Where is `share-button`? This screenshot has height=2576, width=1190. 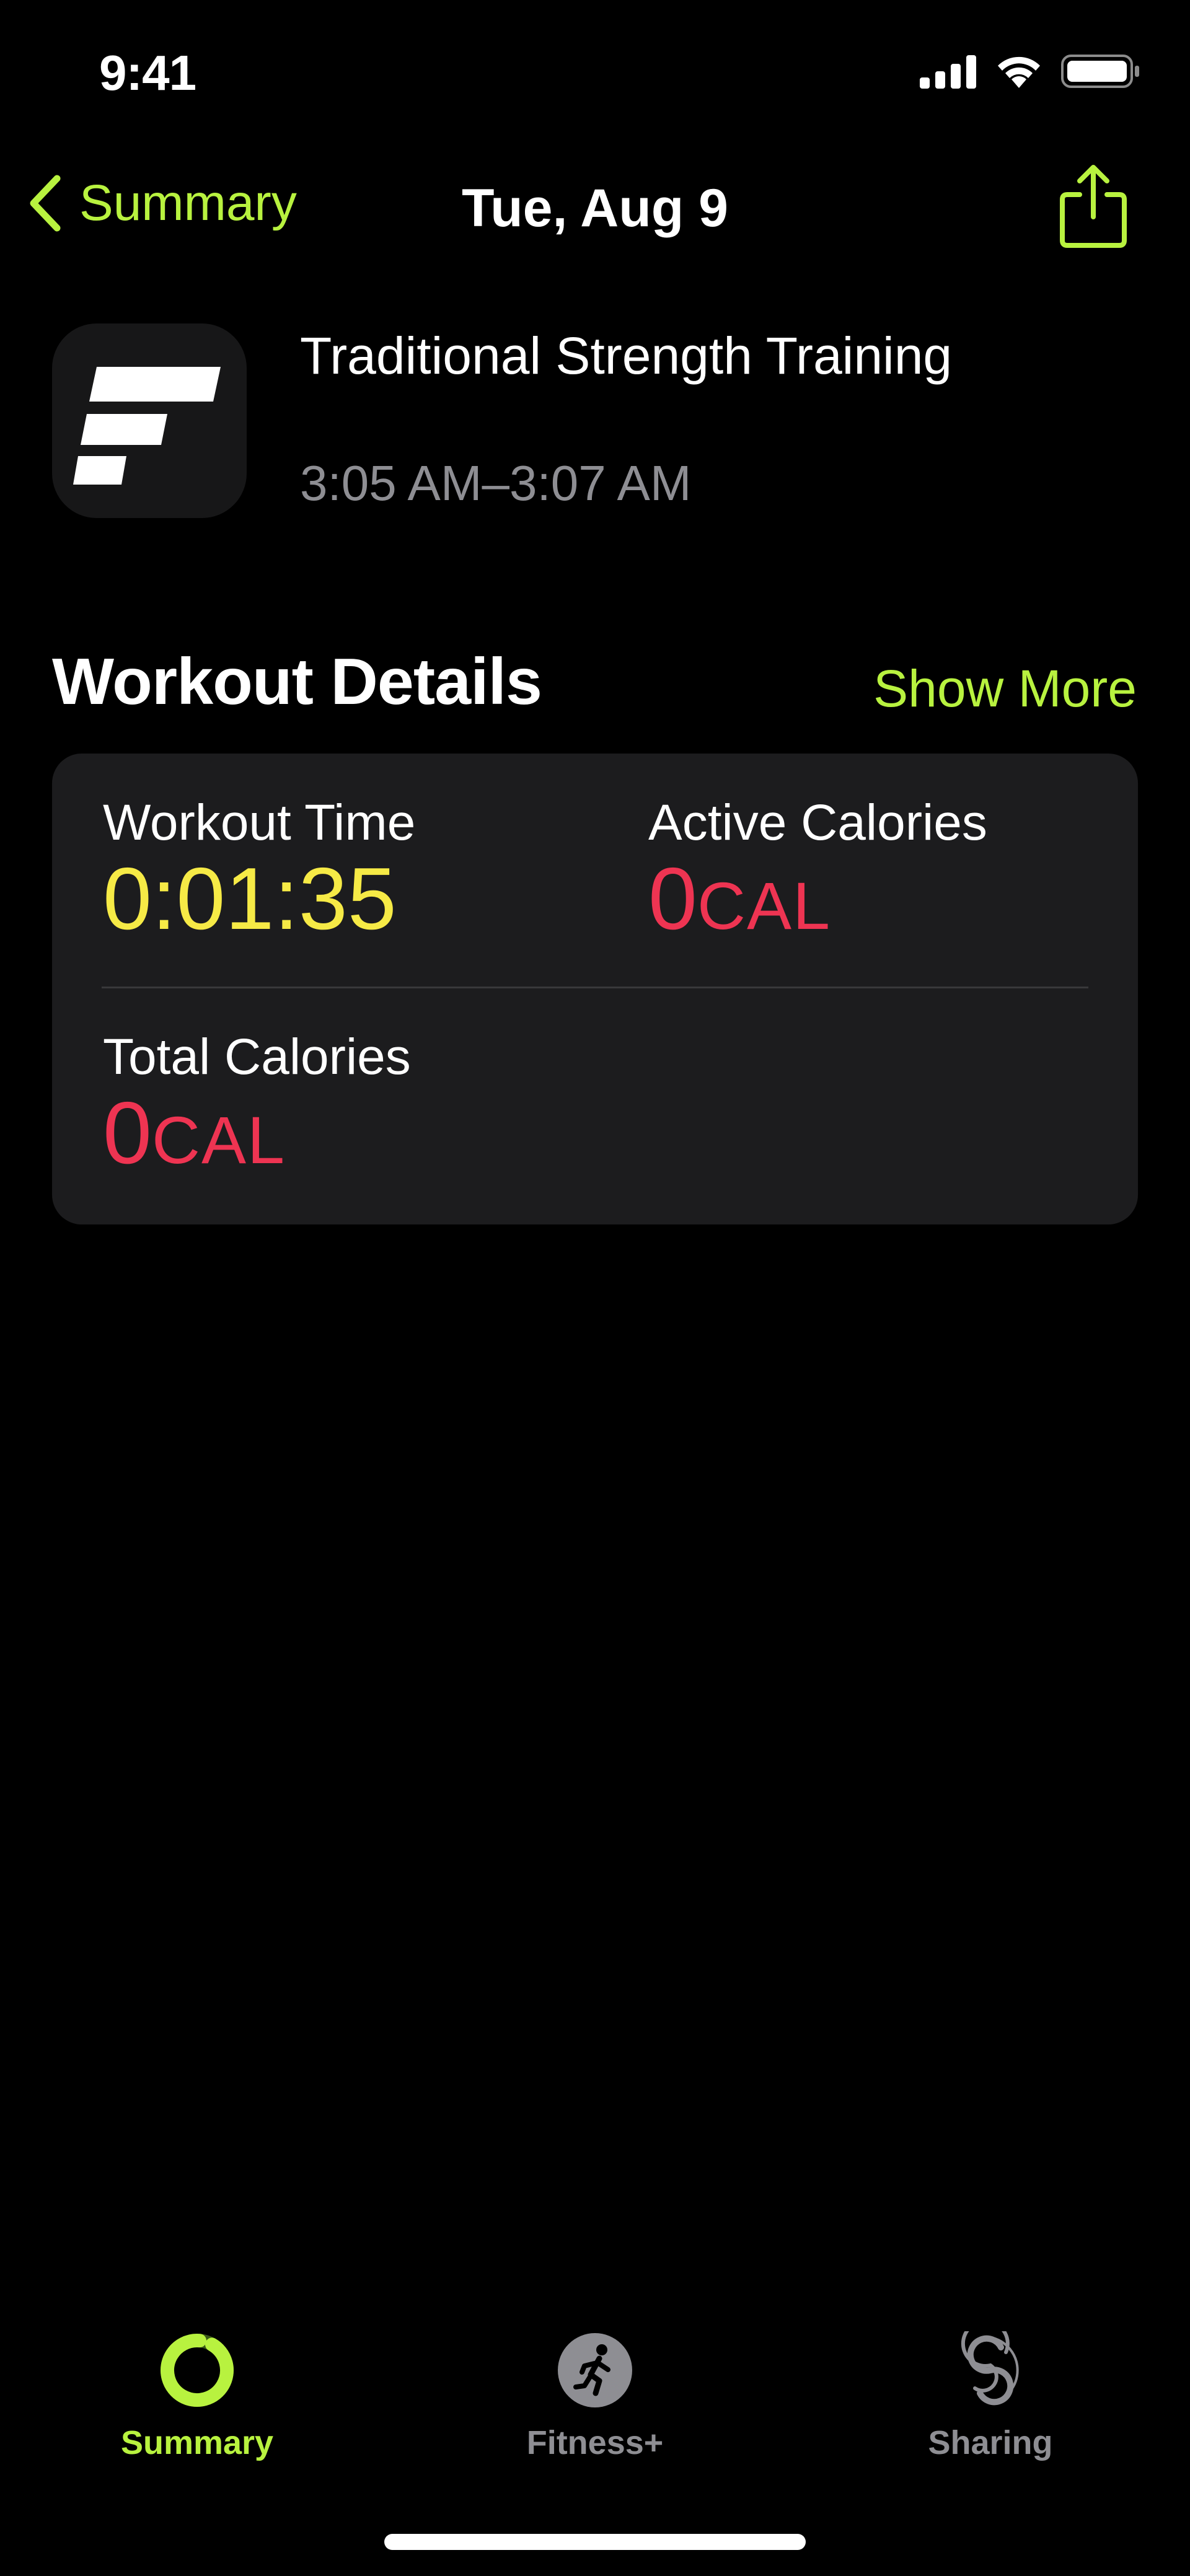
share-button is located at coordinates (1093, 207).